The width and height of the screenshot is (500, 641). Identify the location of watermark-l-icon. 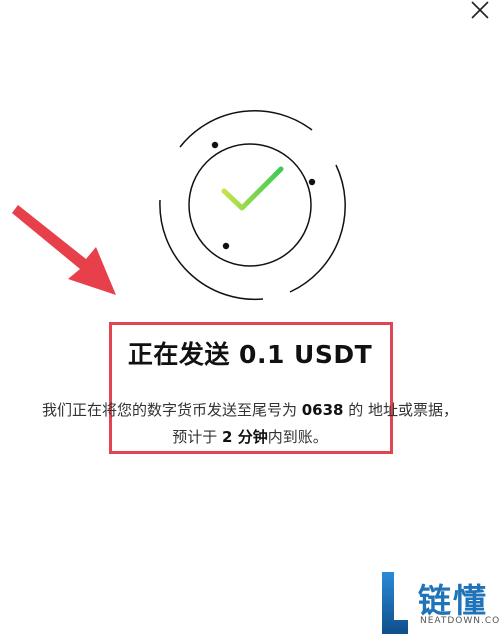
(395, 603).